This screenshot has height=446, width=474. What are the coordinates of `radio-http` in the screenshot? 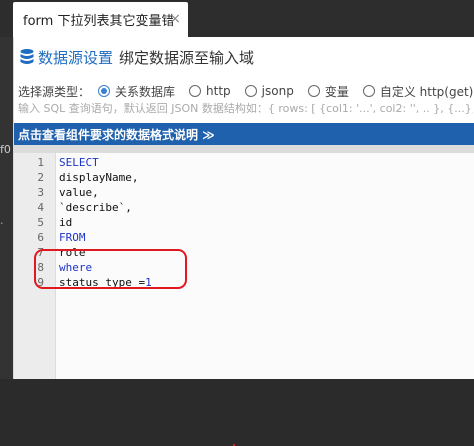 It's located at (195, 91).